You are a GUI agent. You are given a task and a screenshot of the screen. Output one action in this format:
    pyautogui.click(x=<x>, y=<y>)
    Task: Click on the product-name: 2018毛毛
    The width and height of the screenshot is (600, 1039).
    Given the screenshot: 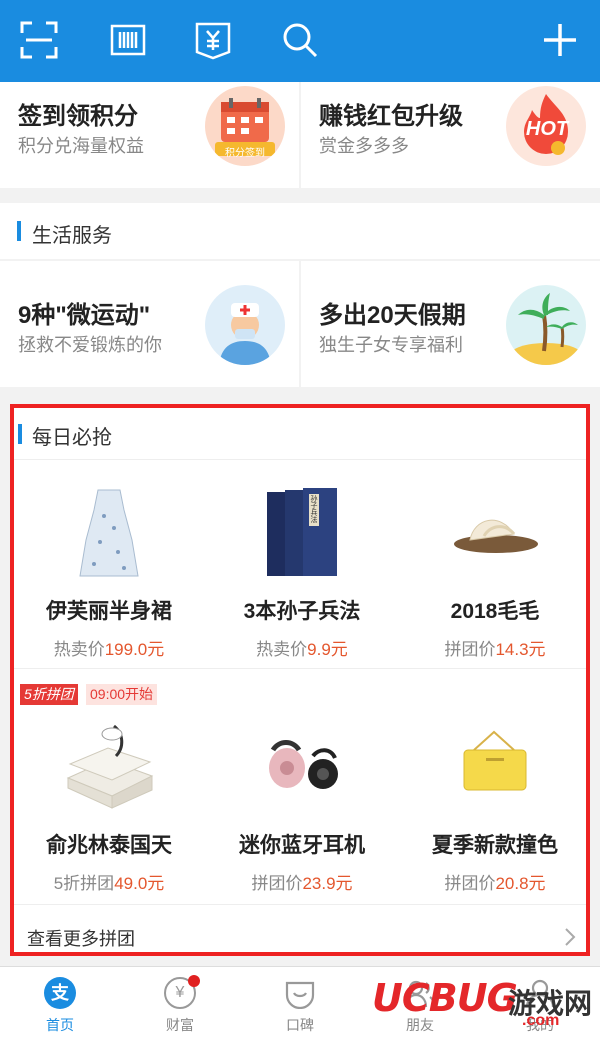 What is the action you would take?
    pyautogui.click(x=495, y=611)
    